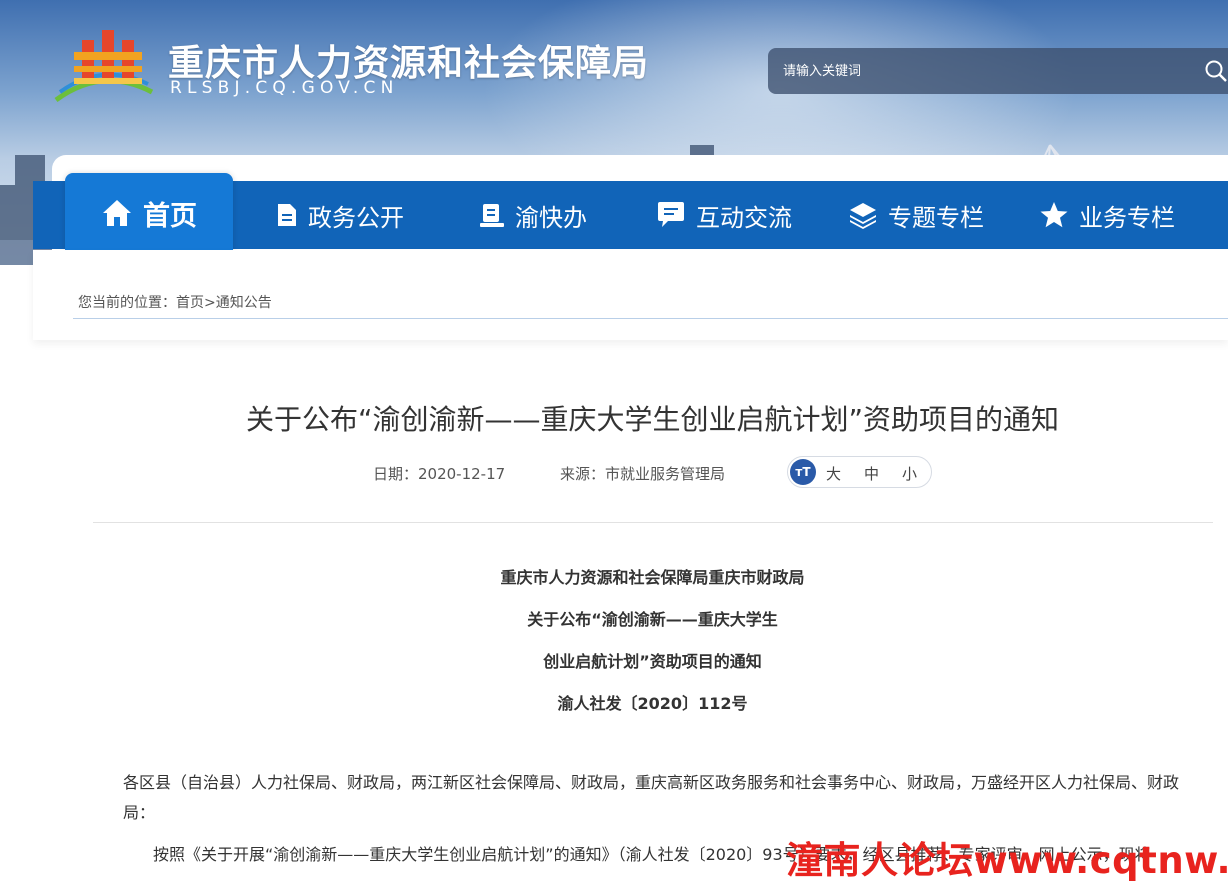 This screenshot has height=884, width=1228. Describe the element at coordinates (492, 215) in the screenshot. I see `service-desk-icon` at that location.